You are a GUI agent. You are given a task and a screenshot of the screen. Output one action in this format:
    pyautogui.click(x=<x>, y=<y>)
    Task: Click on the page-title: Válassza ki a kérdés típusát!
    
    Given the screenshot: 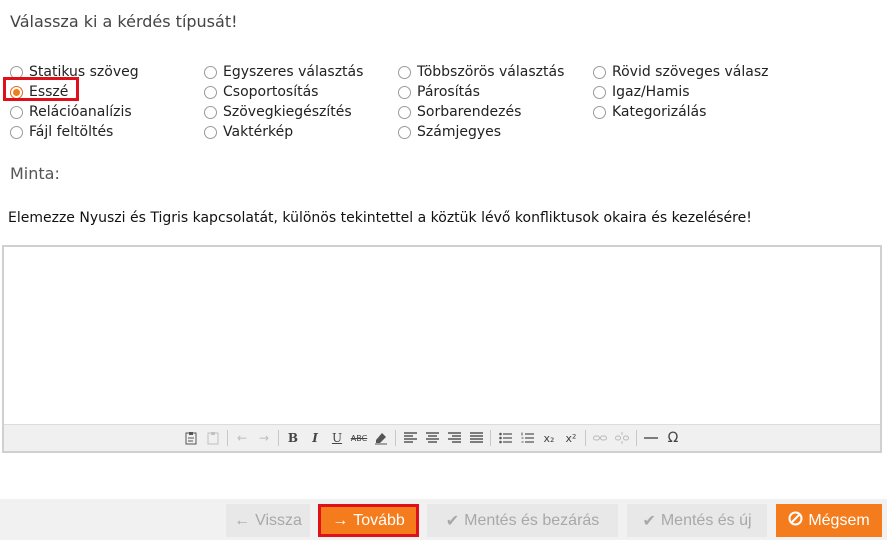 What is the action you would take?
    pyautogui.click(x=124, y=21)
    